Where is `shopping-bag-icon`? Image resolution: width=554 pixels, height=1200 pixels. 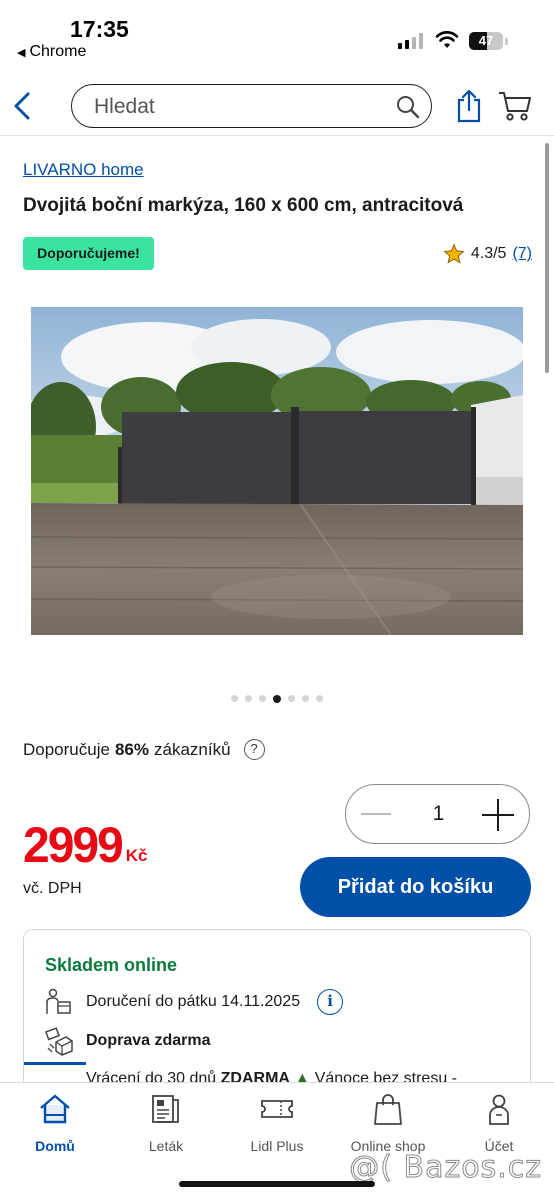 shopping-bag-icon is located at coordinates (388, 1109).